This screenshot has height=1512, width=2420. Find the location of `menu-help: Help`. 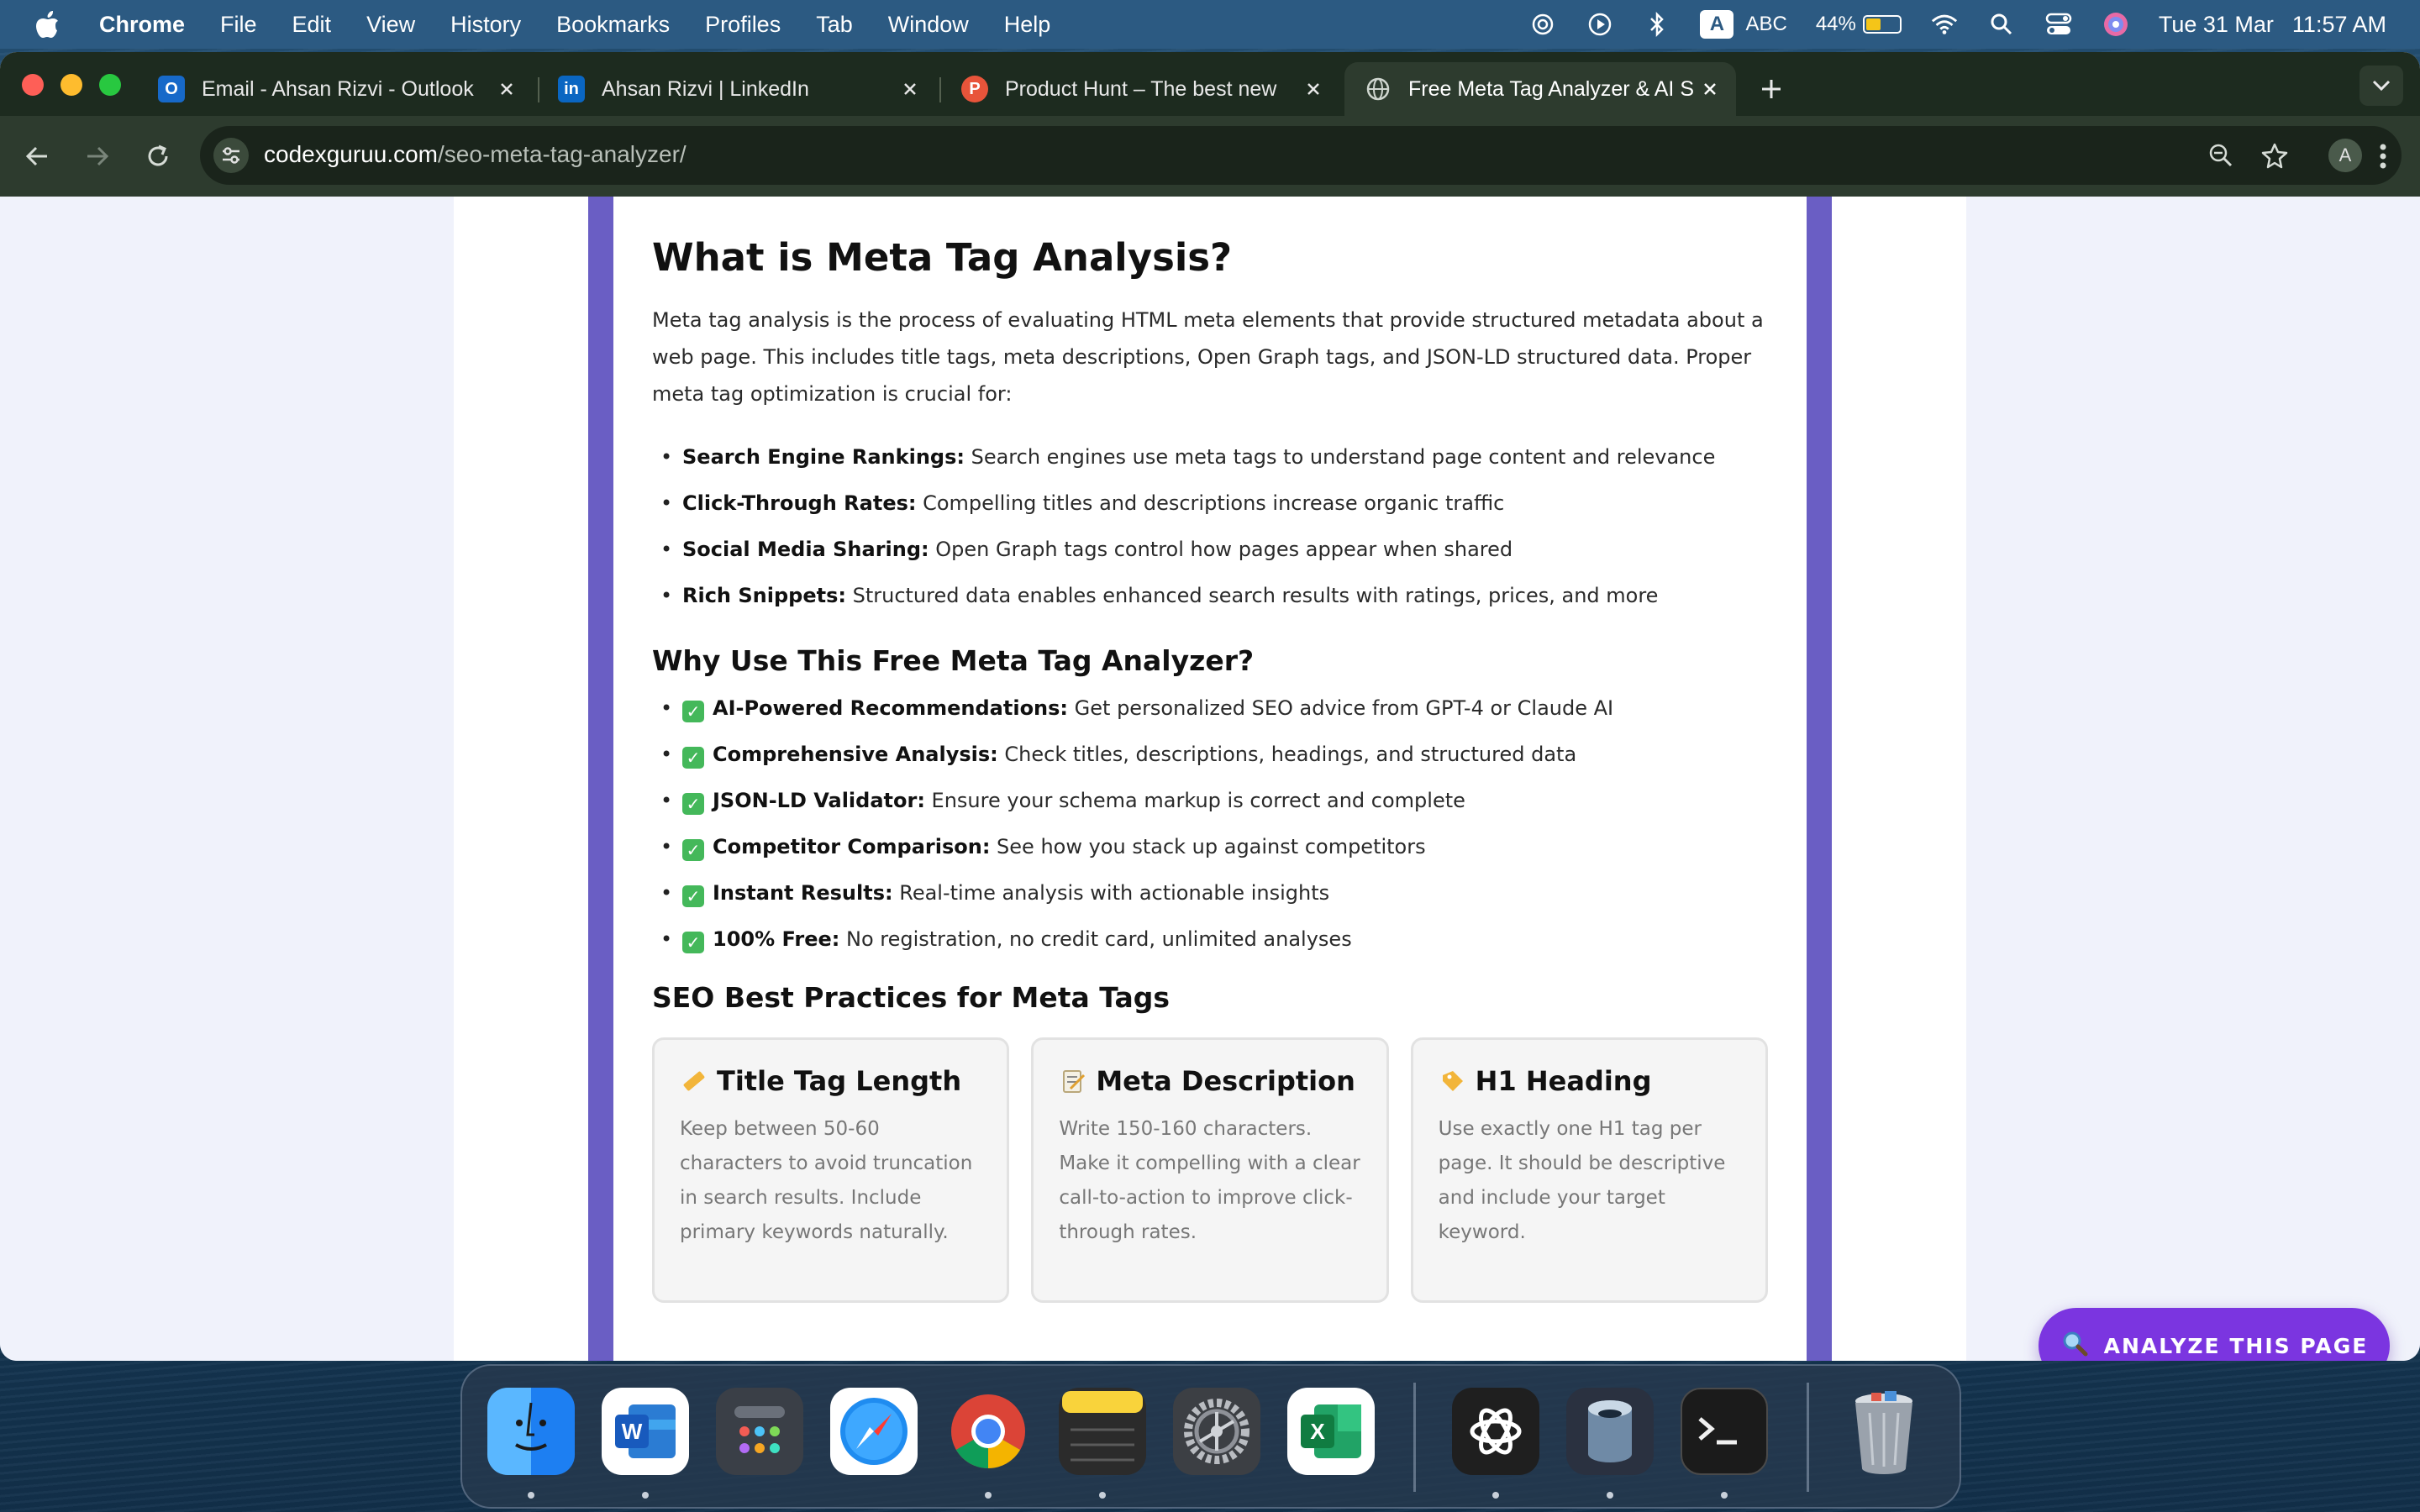

menu-help: Help is located at coordinates (1027, 25).